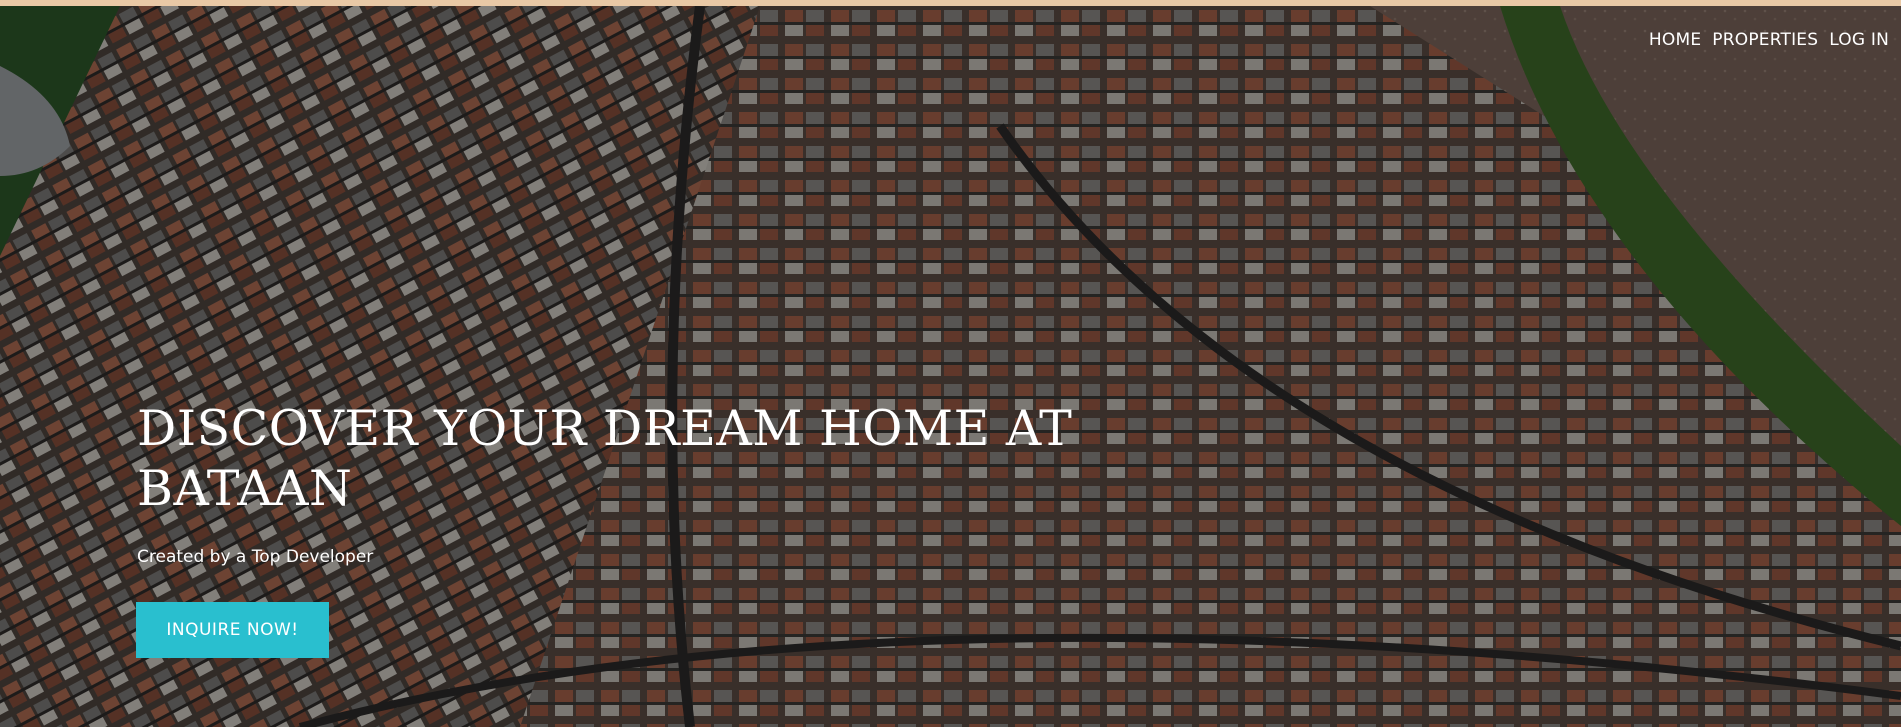 The image size is (1901, 727). I want to click on nav-home-link: HOME, so click(1675, 40).